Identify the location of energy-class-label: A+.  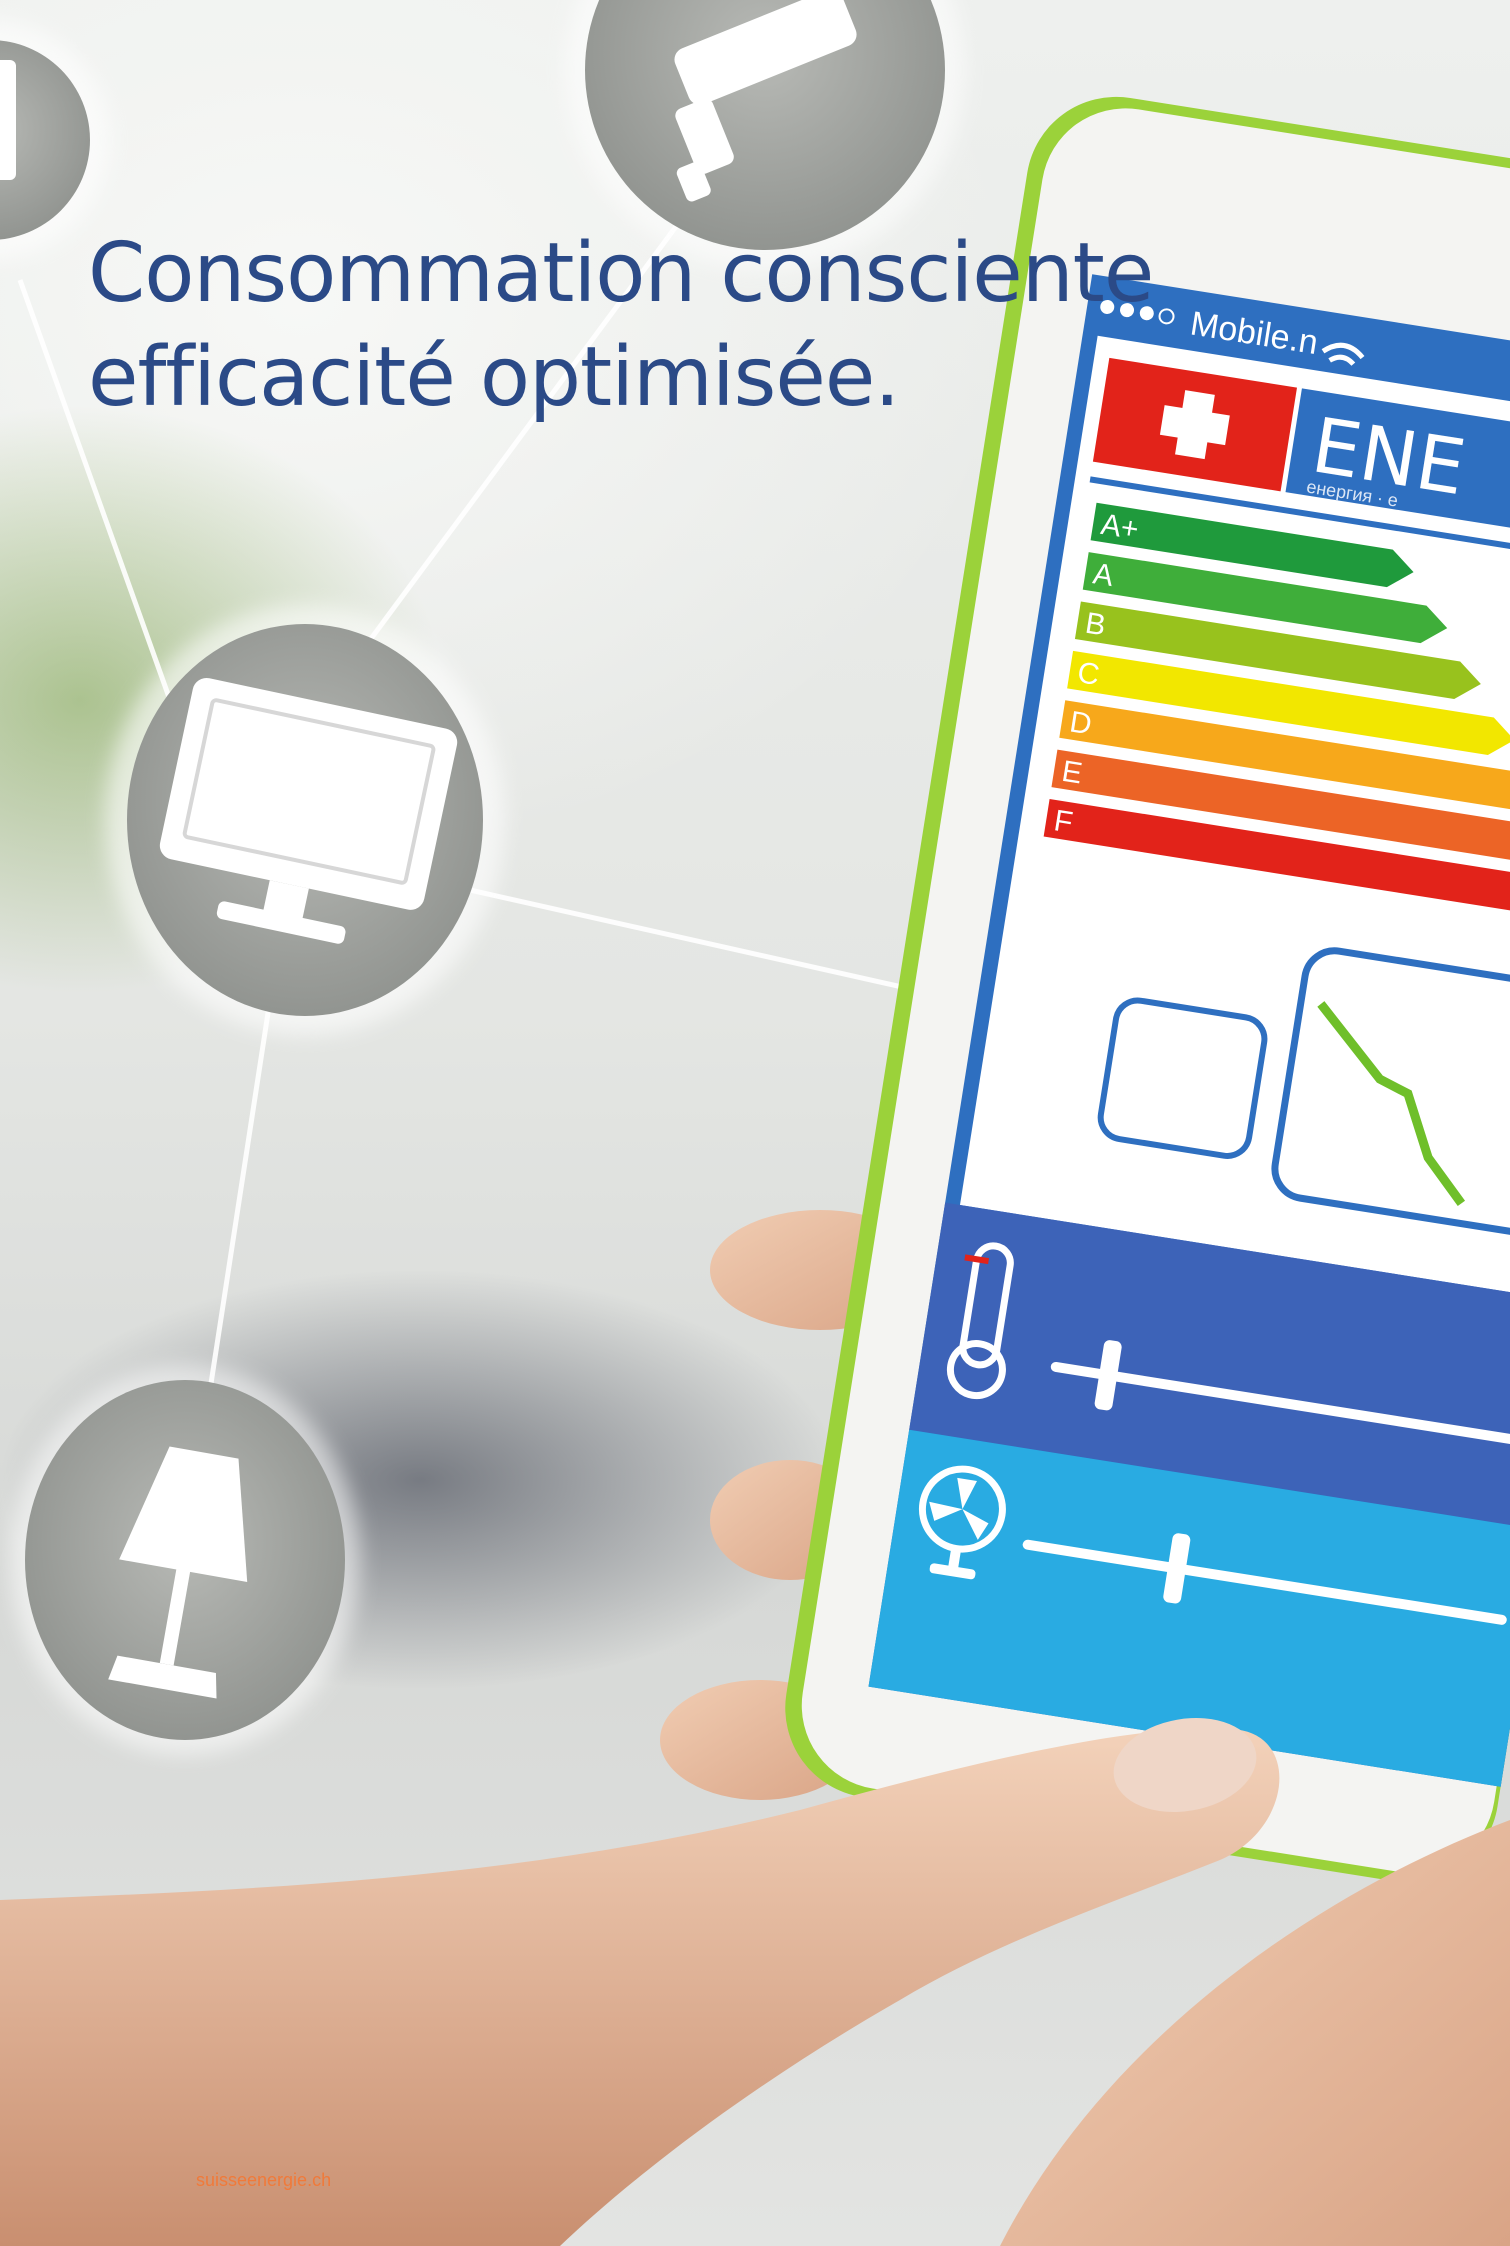
(1120, 527).